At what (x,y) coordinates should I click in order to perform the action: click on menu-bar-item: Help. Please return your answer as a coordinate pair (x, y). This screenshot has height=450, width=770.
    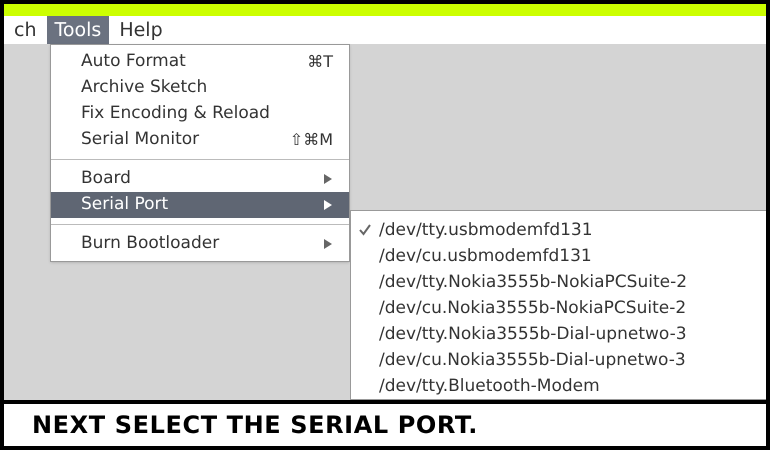
    Looking at the image, I should click on (141, 30).